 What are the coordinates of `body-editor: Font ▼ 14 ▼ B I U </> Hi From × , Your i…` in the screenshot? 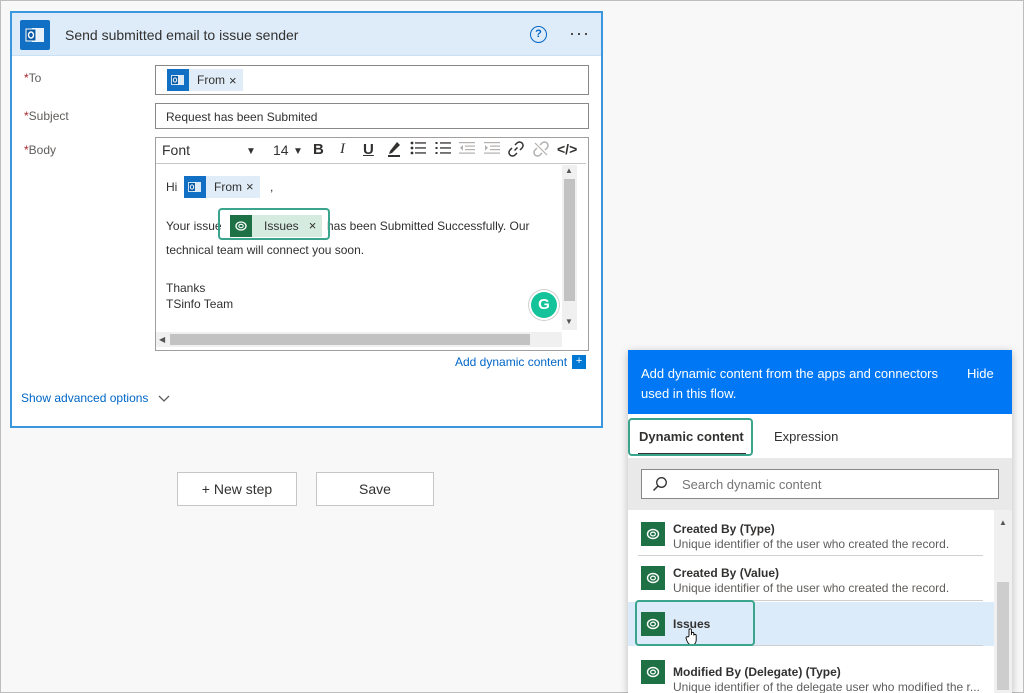 It's located at (372, 244).